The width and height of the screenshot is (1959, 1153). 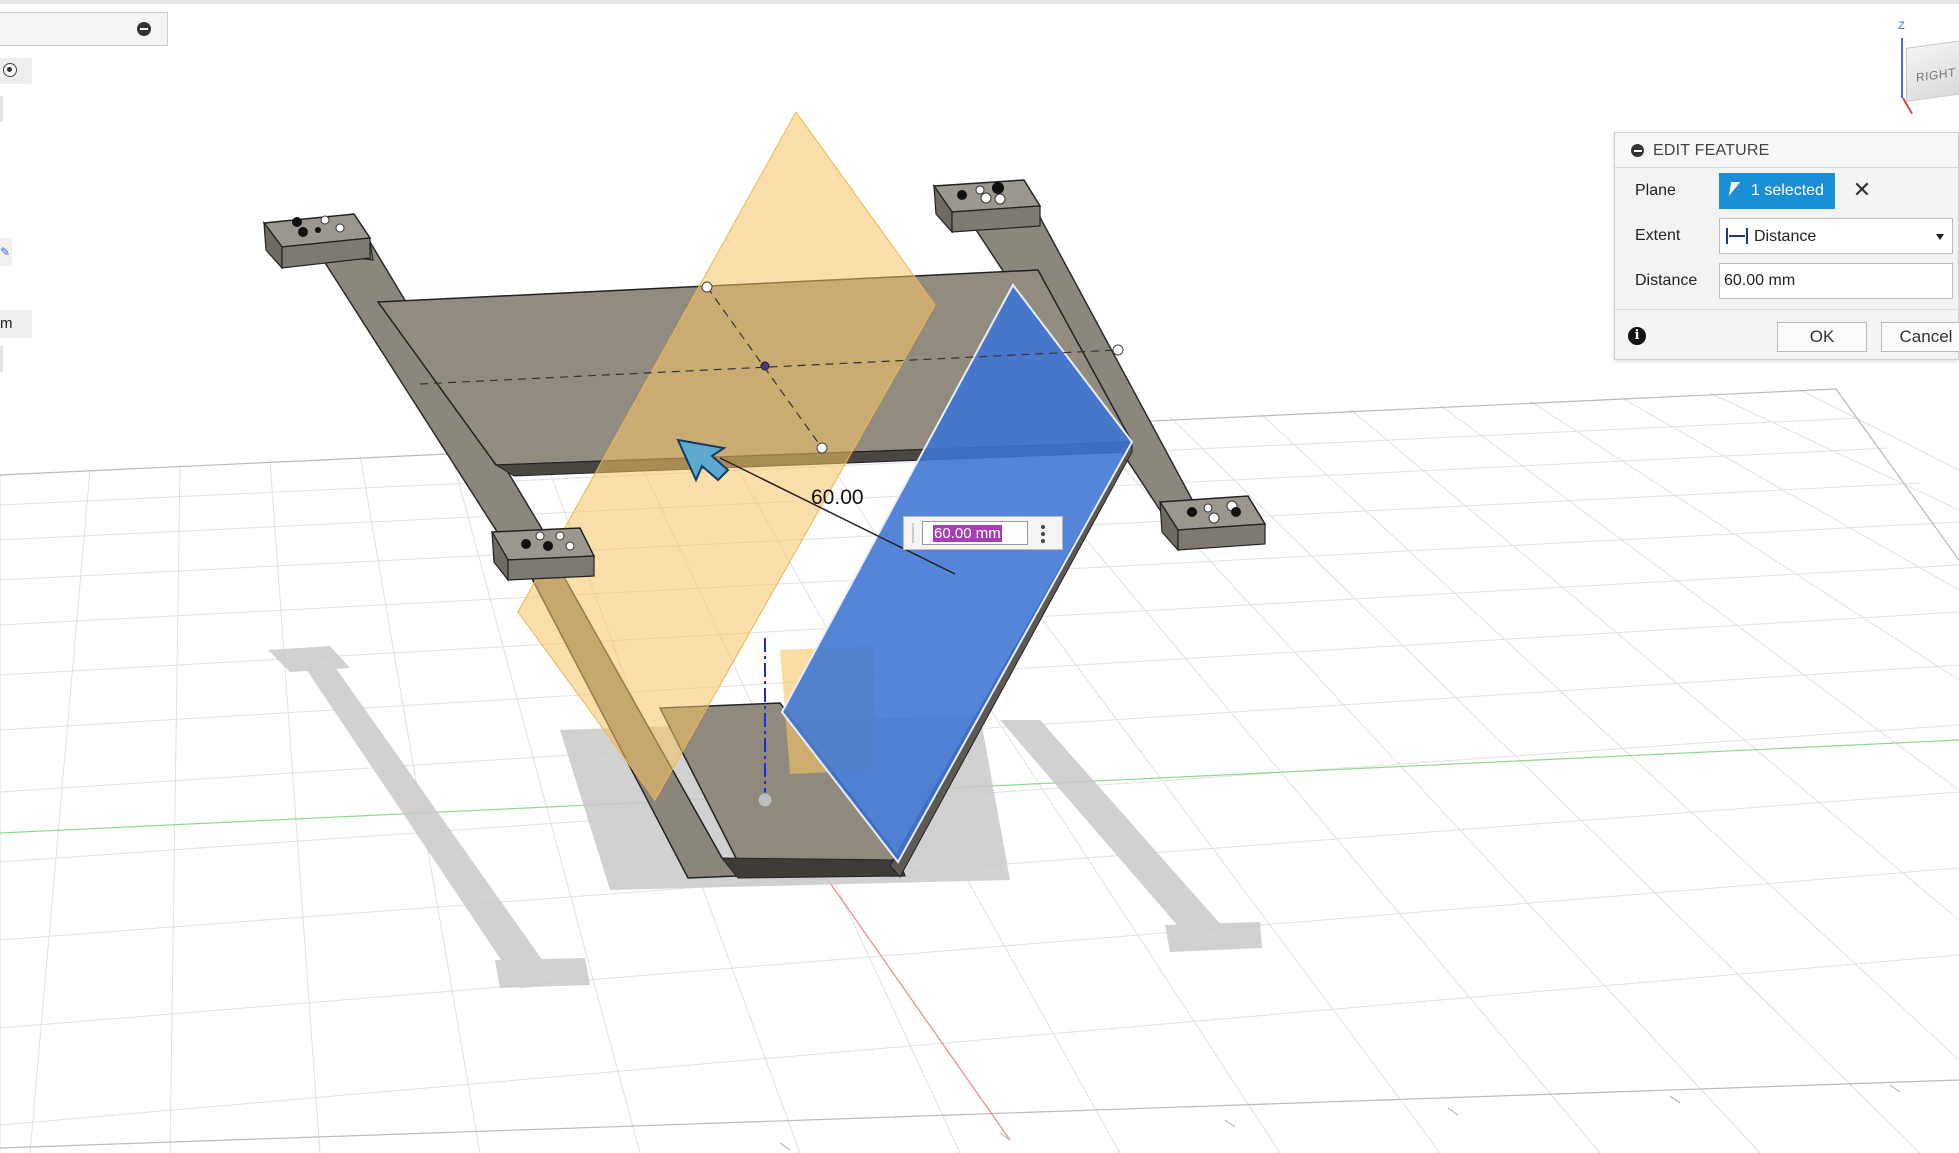 What do you see at coordinates (1822, 337) in the screenshot?
I see `ok-button: OK` at bounding box center [1822, 337].